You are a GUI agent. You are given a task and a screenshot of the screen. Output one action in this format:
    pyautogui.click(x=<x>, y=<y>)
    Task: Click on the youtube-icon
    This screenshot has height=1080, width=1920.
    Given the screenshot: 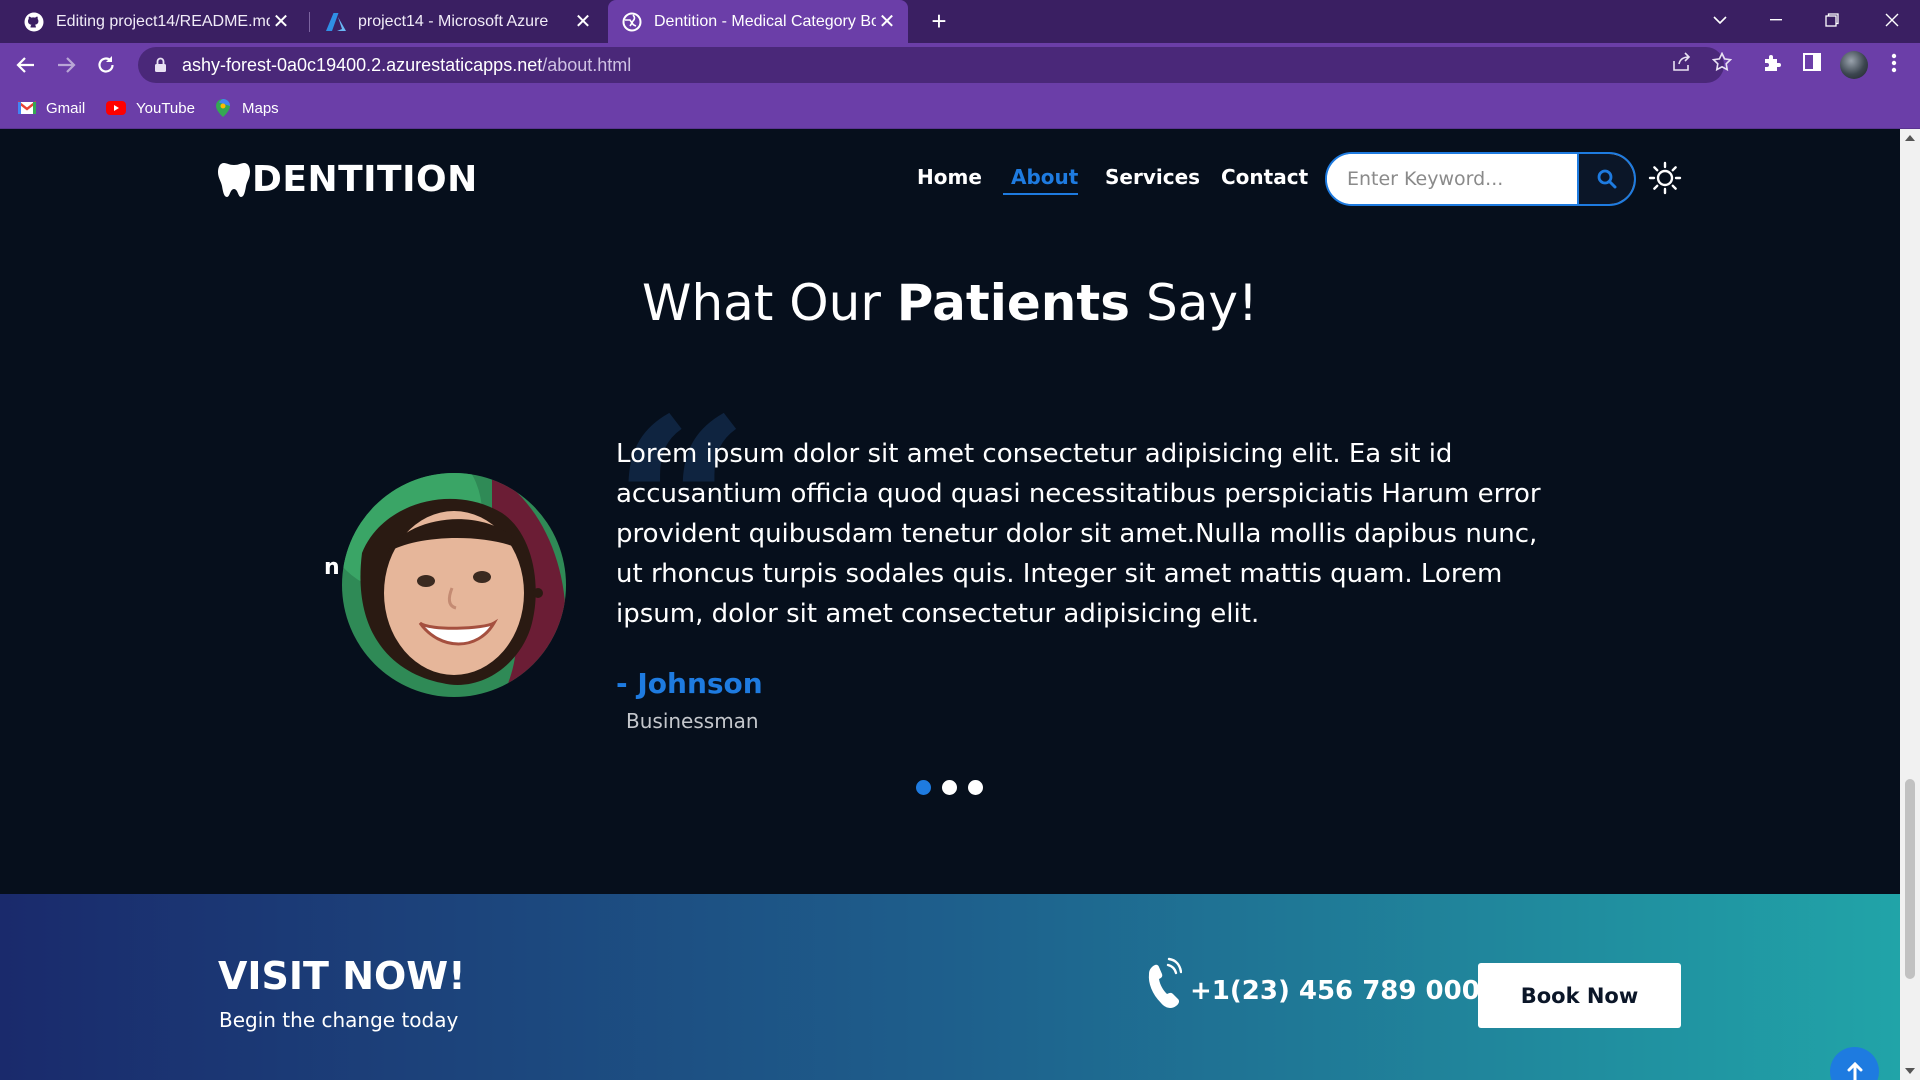 What is the action you would take?
    pyautogui.click(x=116, y=108)
    